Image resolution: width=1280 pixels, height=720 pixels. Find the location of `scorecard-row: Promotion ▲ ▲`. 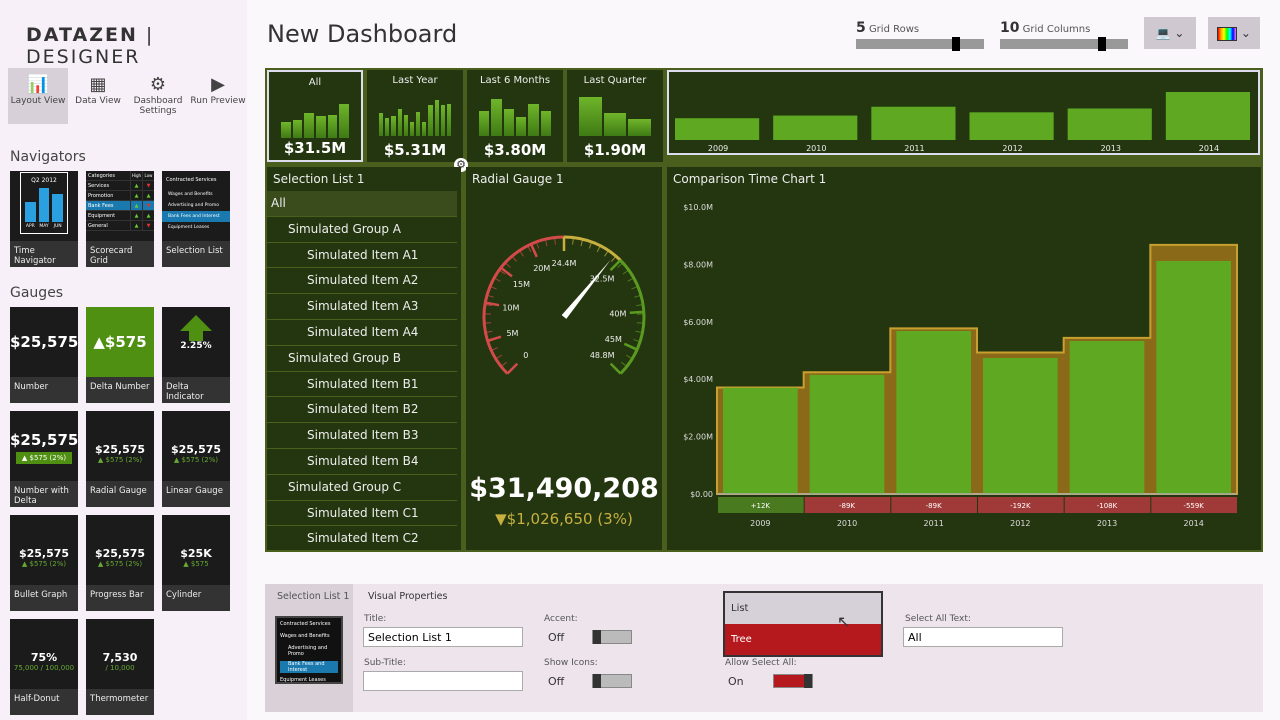

scorecard-row: Promotion ▲ ▲ is located at coordinates (120, 196).